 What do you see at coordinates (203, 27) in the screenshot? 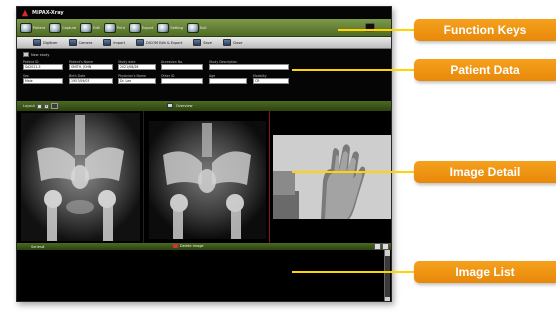
I see `fkey-label: Exit` at bounding box center [203, 27].